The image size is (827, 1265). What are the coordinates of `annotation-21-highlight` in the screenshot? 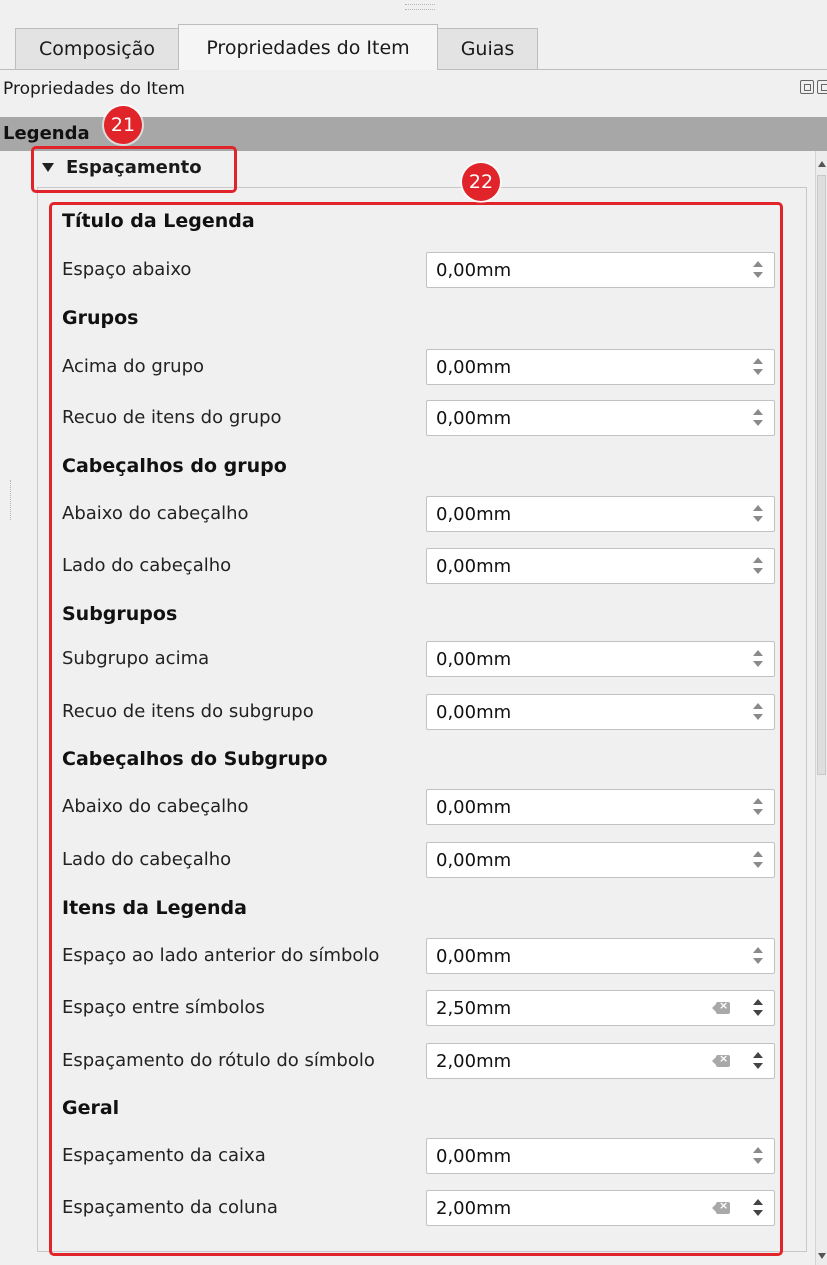 It's located at (134, 169).